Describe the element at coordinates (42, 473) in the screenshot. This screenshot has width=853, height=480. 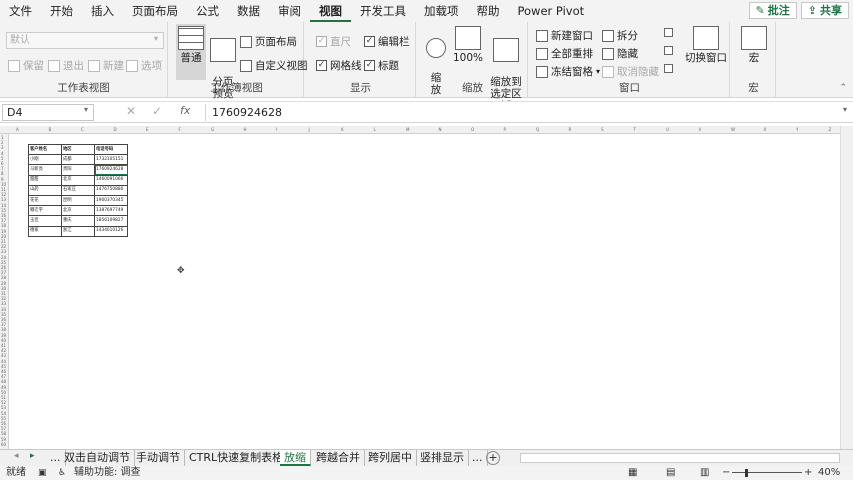
I see `macro-record-icon: ▣` at that location.